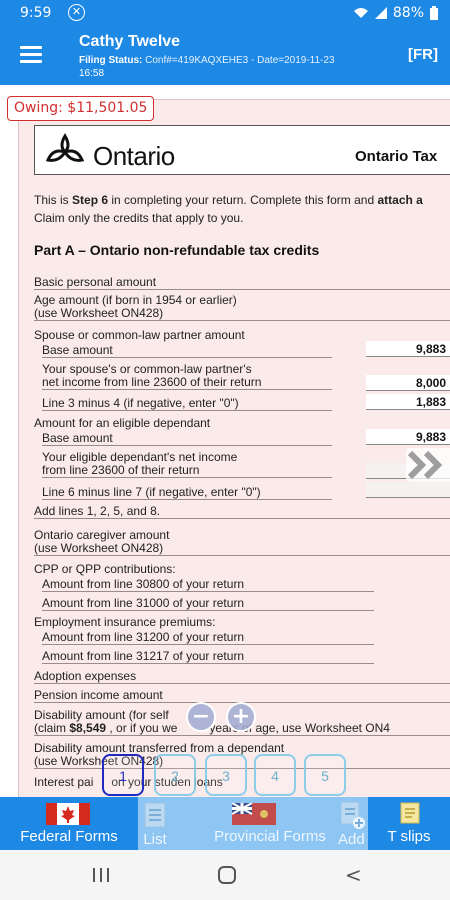 The height and width of the screenshot is (900, 450). What do you see at coordinates (81, 108) in the screenshot?
I see `owing-badge: Owing: $11,501.05` at bounding box center [81, 108].